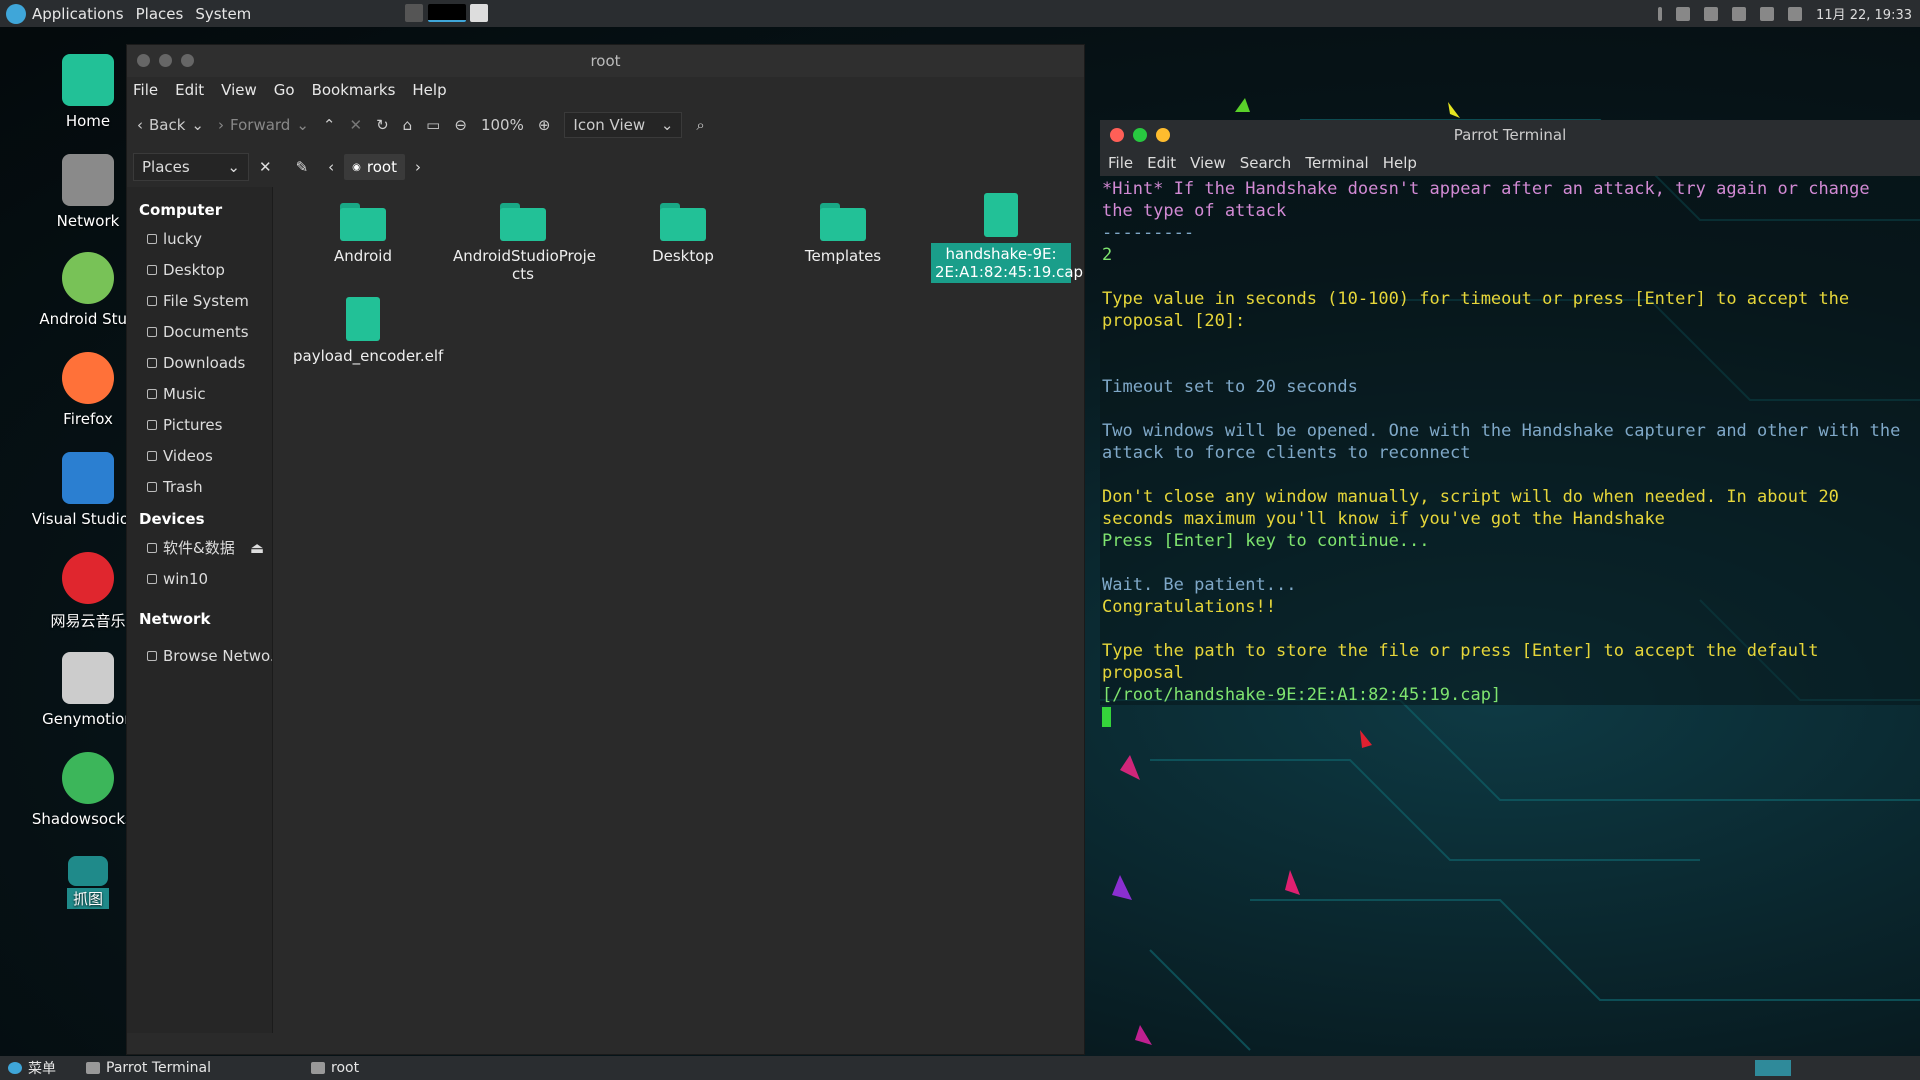  I want to click on shadowsocks-icon, so click(88, 778).